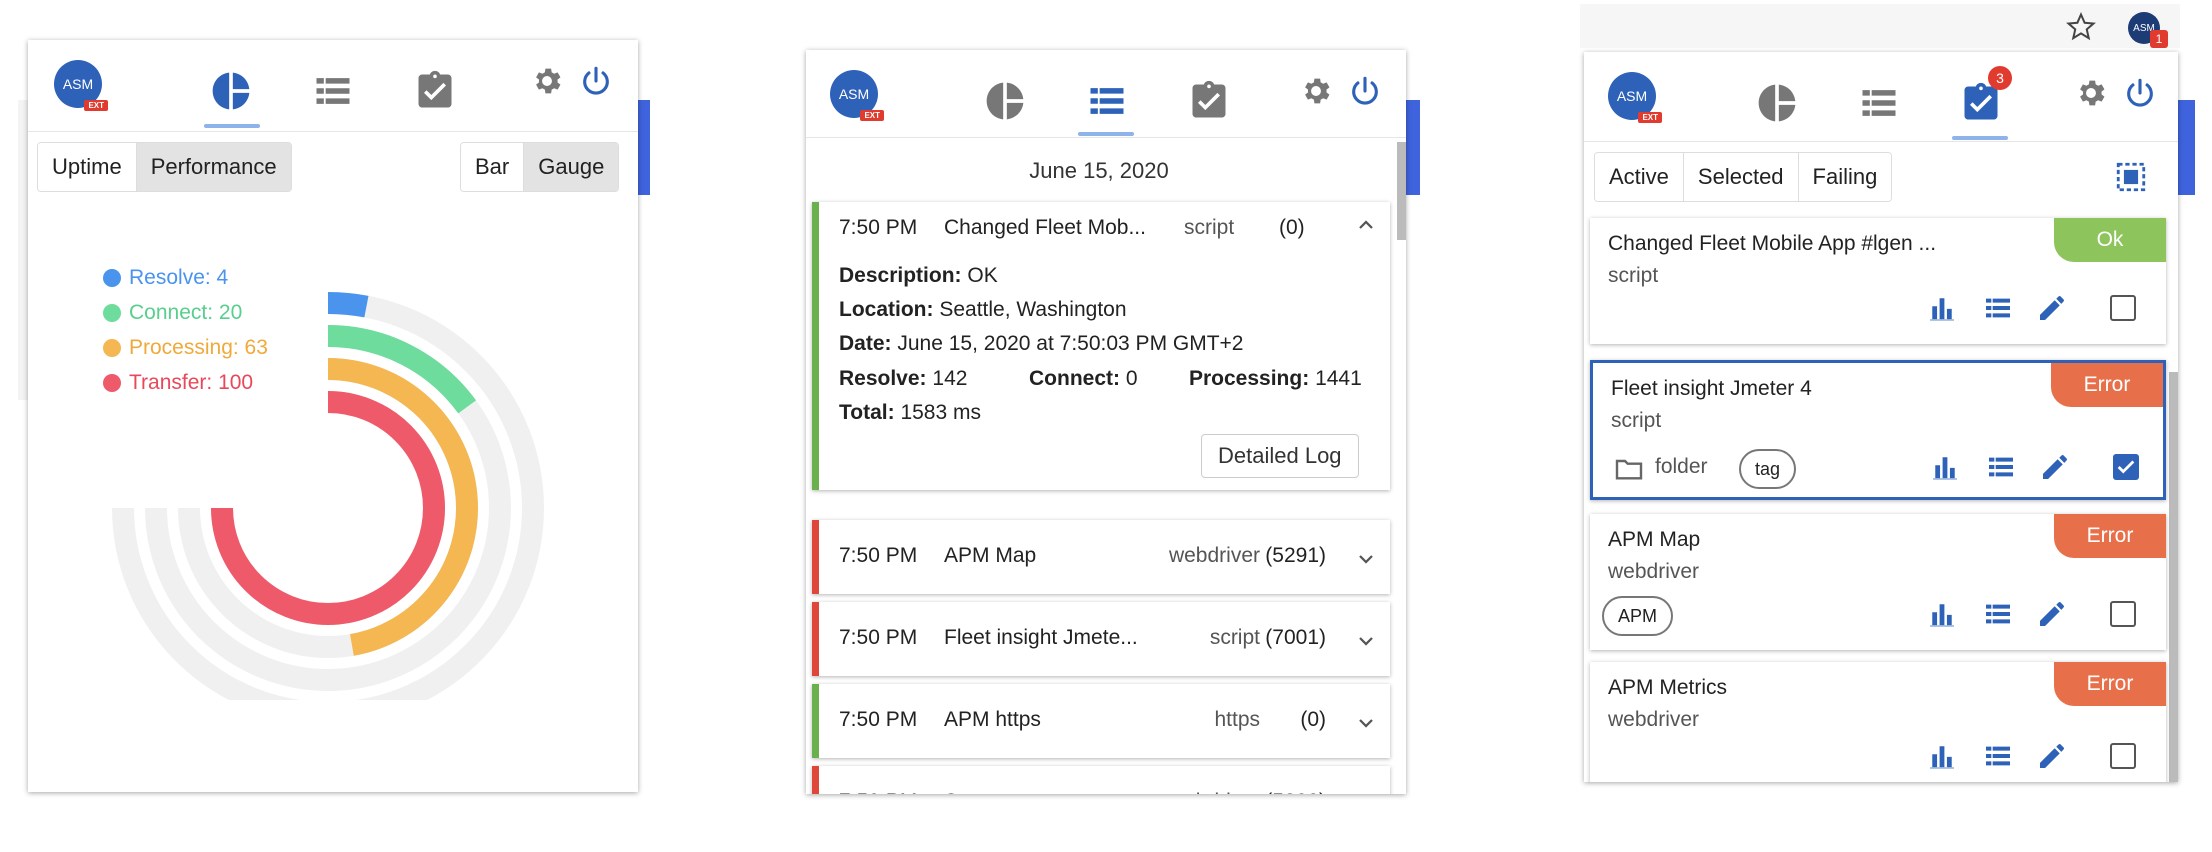 The width and height of the screenshot is (2212, 852). I want to click on processing-label: Processing:, so click(1249, 378).